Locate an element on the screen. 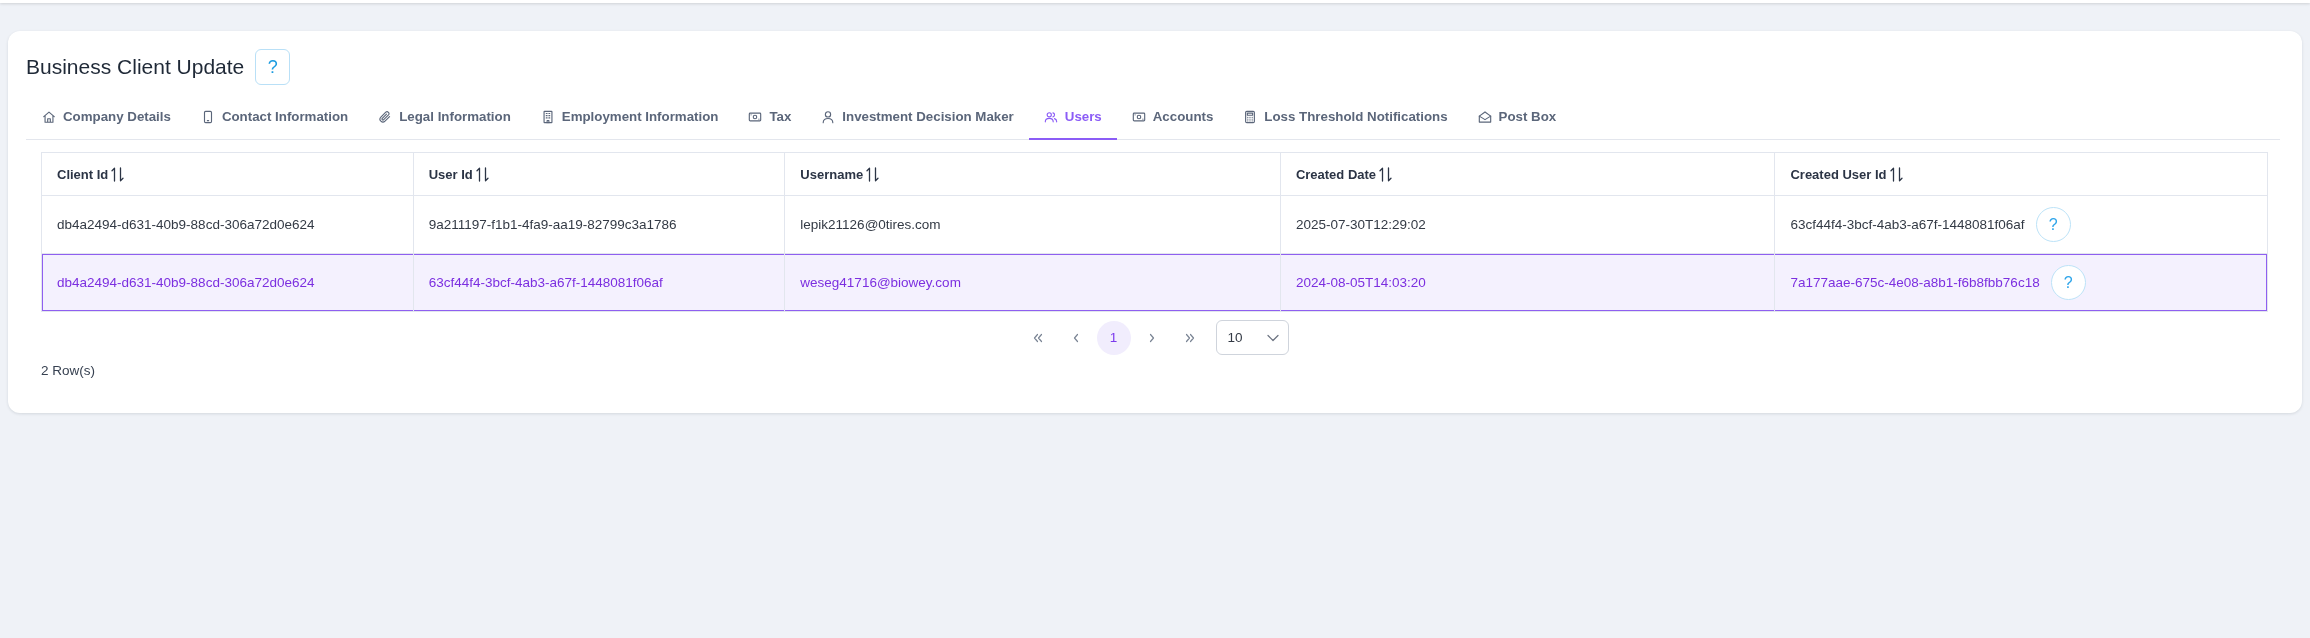 The image size is (2310, 638). column-header: Username is located at coordinates (832, 174).